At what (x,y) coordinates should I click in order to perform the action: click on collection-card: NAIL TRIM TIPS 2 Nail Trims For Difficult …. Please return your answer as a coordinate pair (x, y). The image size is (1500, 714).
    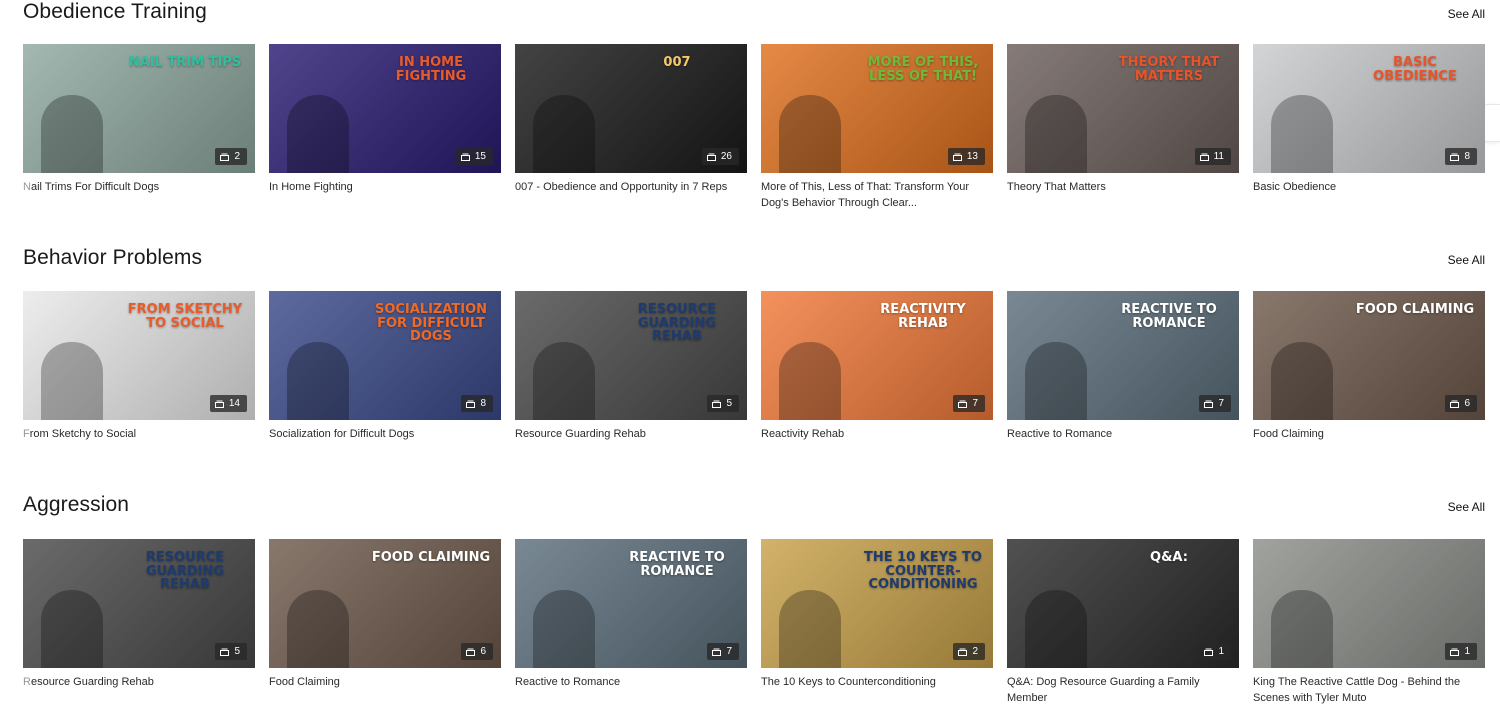
    Looking at the image, I should click on (139, 127).